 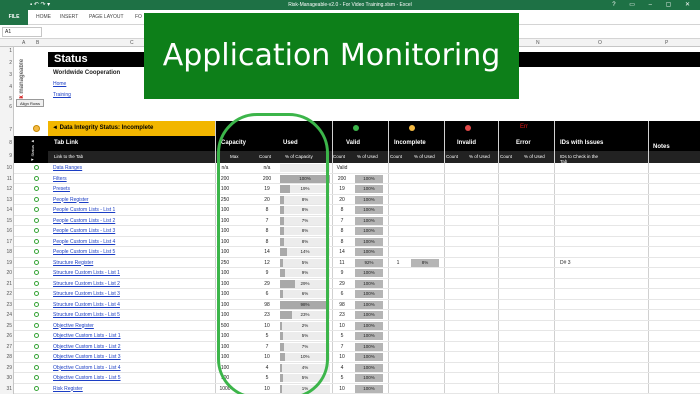 What do you see at coordinates (6, 284) in the screenshot?
I see `row-number: 21` at bounding box center [6, 284].